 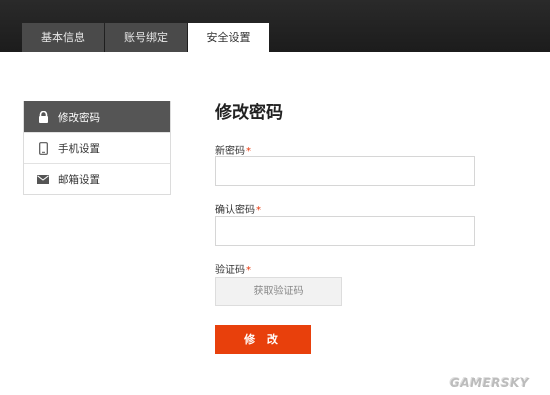 I want to click on label-text: 确认密码, so click(x=235, y=210).